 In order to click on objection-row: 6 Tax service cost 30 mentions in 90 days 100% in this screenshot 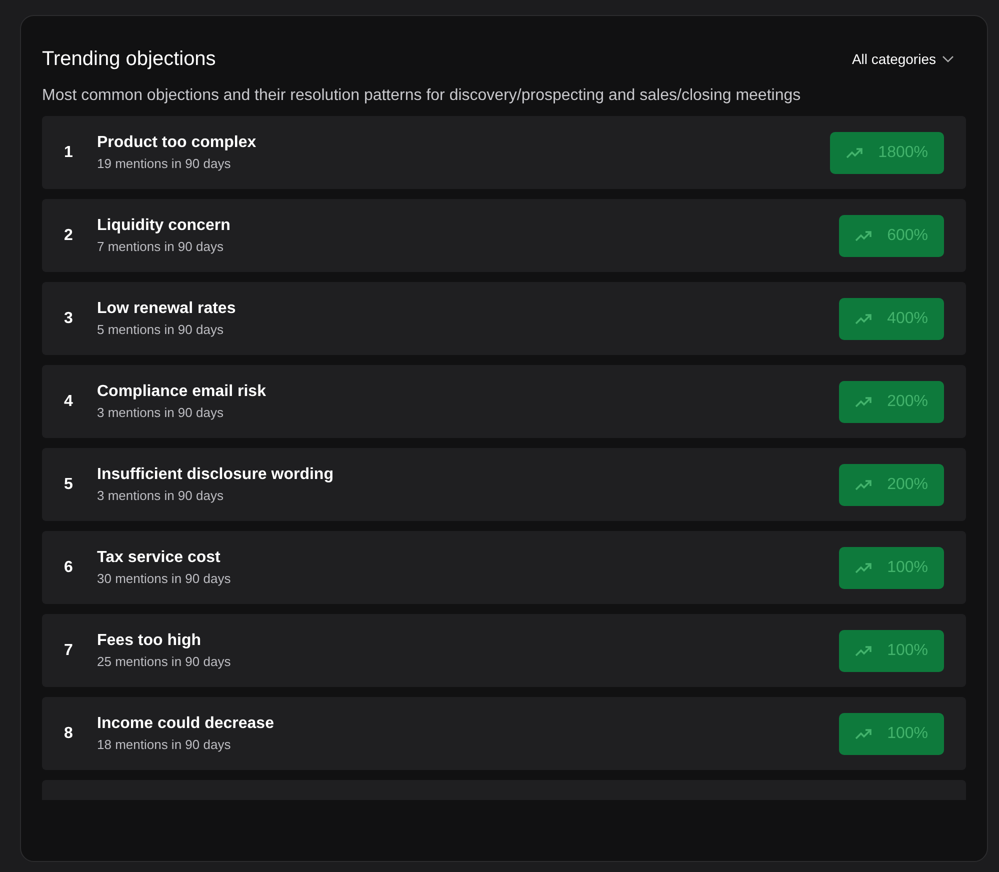, I will do `click(504, 567)`.